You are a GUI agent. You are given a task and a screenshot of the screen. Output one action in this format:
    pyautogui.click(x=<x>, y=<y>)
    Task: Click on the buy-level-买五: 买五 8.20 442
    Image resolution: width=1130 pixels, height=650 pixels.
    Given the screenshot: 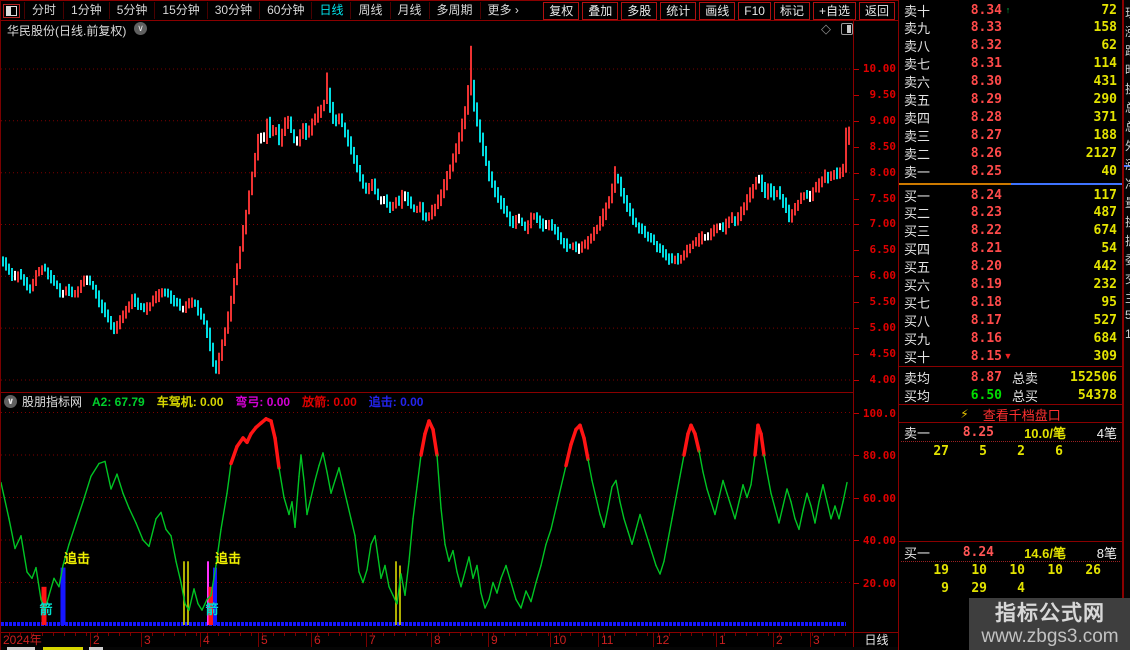 What is the action you would take?
    pyautogui.click(x=1010, y=267)
    